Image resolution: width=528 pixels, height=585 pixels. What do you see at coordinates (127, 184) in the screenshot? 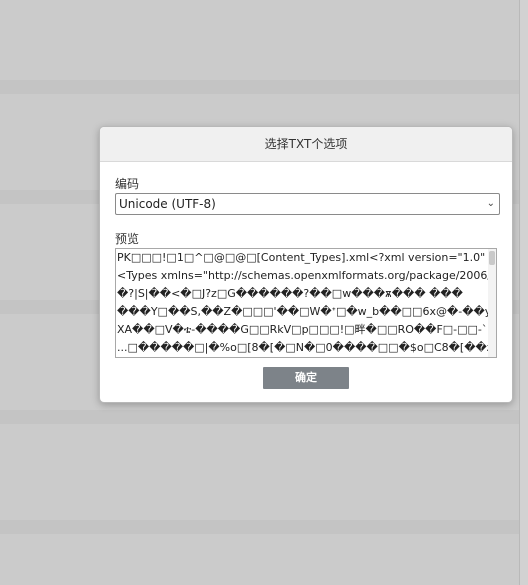
I see `encoding-label: 编码` at bounding box center [127, 184].